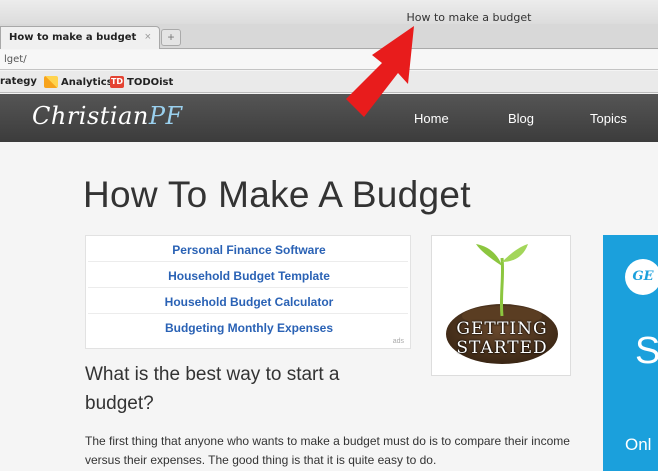 This screenshot has height=471, width=658. I want to click on red-arrow-icon, so click(380, 71).